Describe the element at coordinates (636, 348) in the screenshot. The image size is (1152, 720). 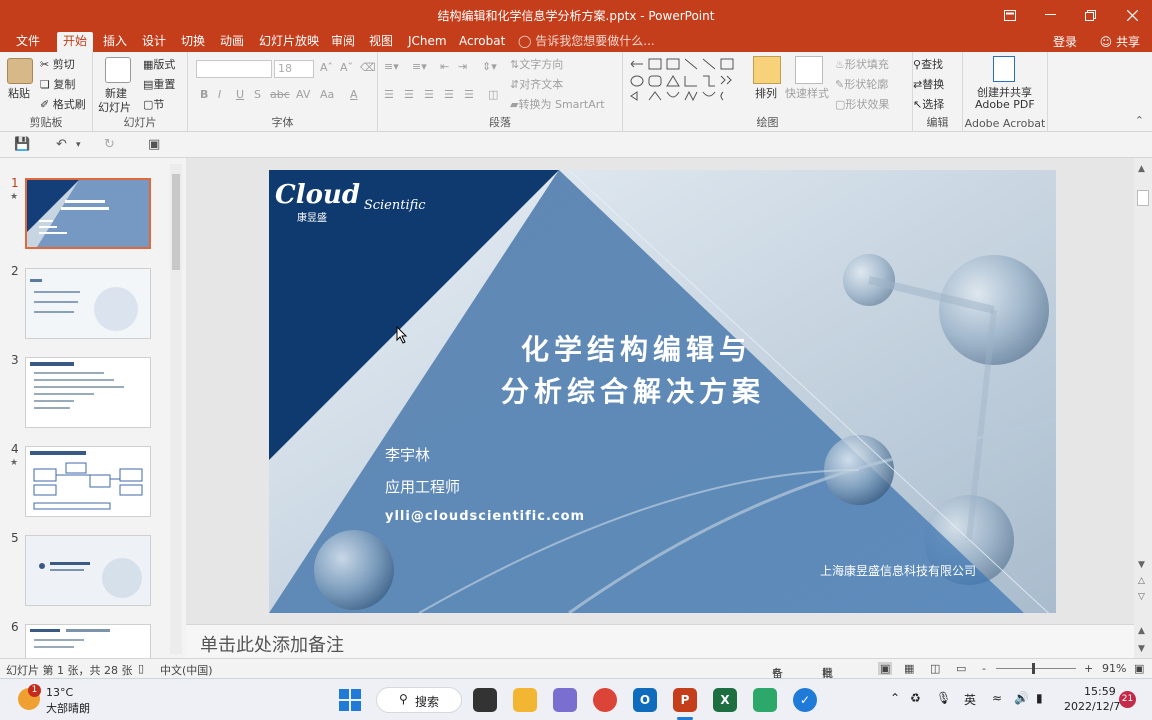
I see `slide-title-line1: 化学结构编辑与` at that location.